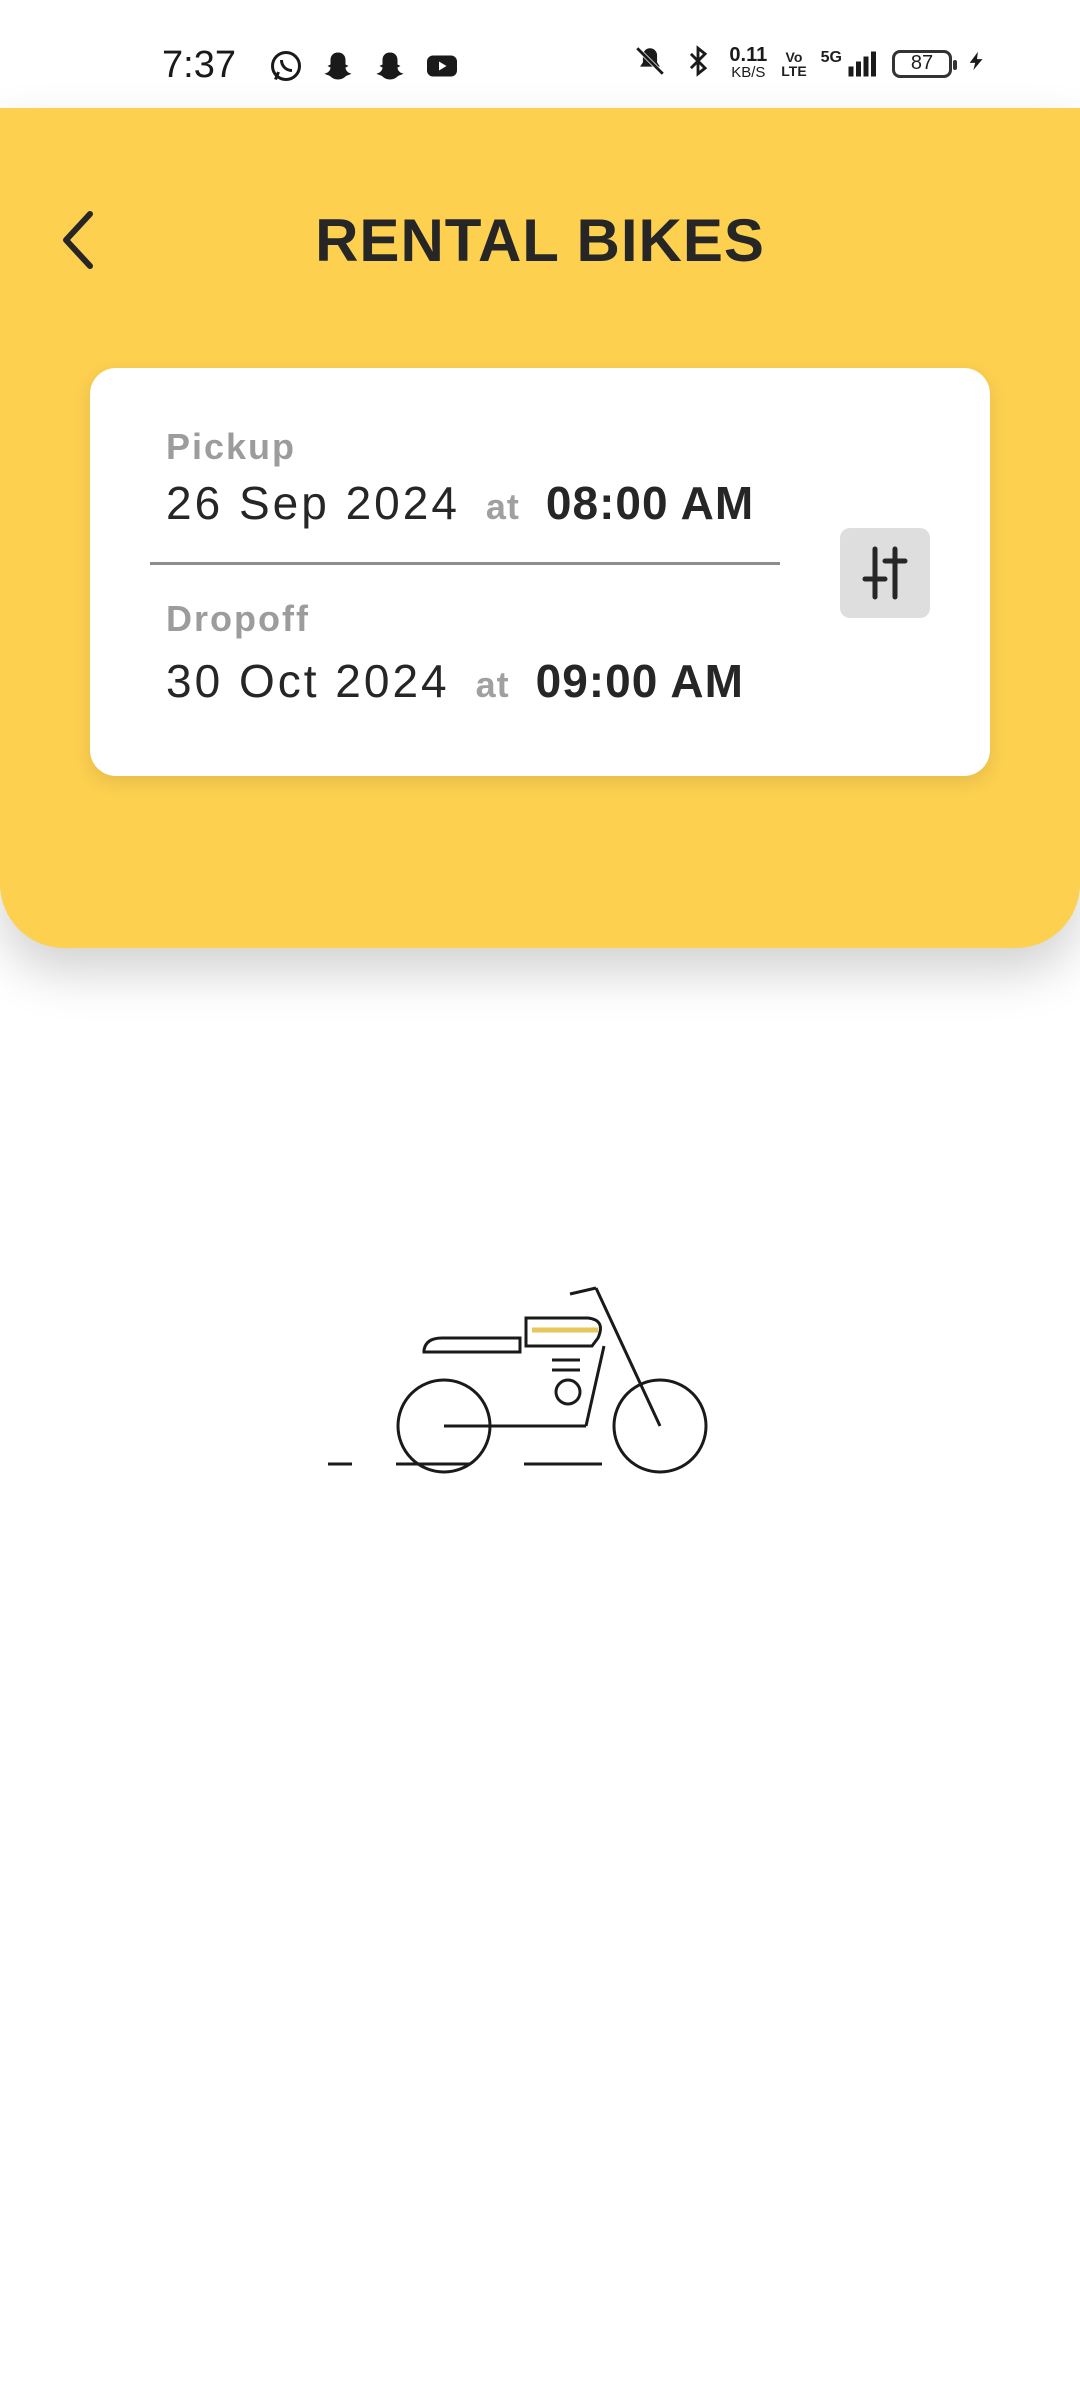 This screenshot has width=1080, height=2400. I want to click on battery-indicator: 87, so click(924, 63).